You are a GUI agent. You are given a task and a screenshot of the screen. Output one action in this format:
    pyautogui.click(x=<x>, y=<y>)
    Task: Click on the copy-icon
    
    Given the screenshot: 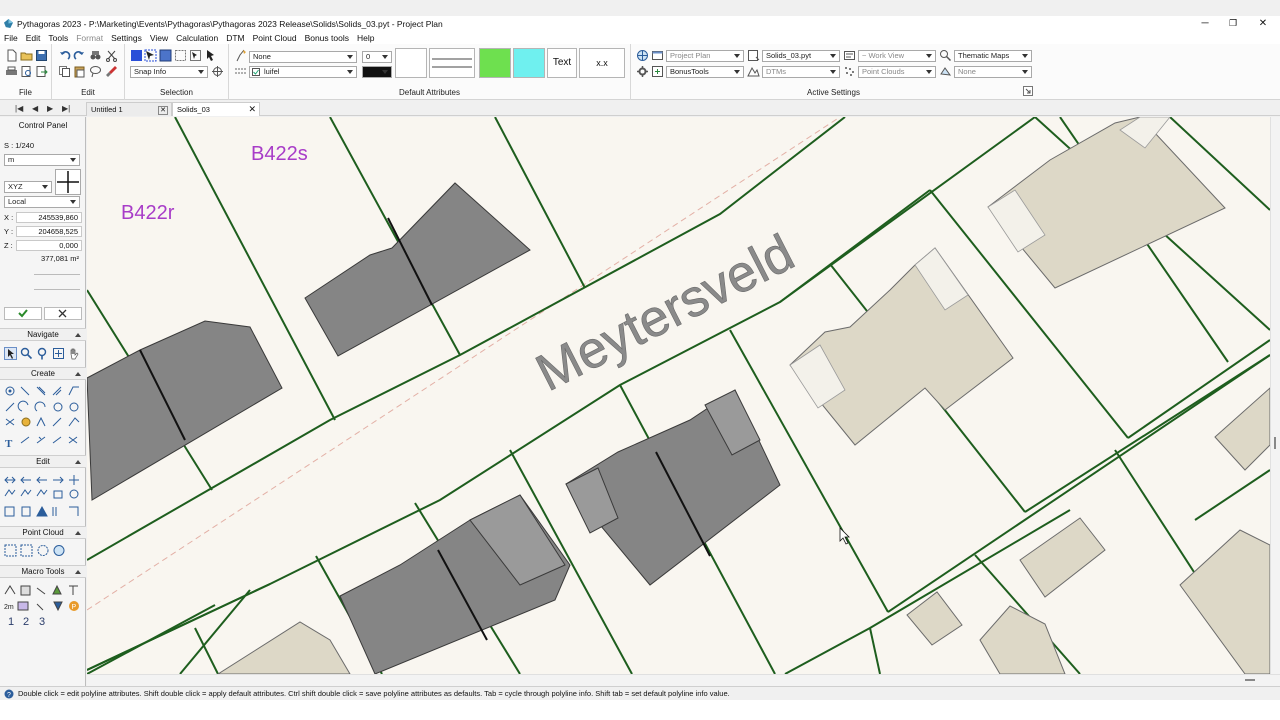 What is the action you would take?
    pyautogui.click(x=64, y=71)
    